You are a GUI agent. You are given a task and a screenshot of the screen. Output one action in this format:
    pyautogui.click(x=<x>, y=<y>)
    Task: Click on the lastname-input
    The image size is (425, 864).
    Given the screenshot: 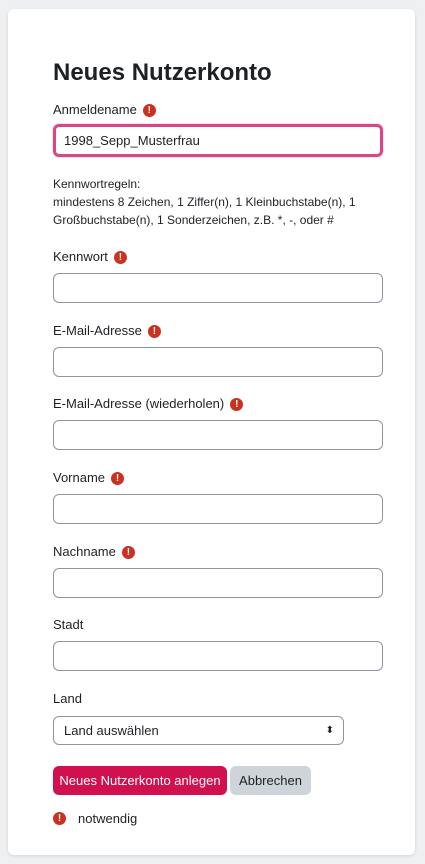 What is the action you would take?
    pyautogui.click(x=218, y=583)
    